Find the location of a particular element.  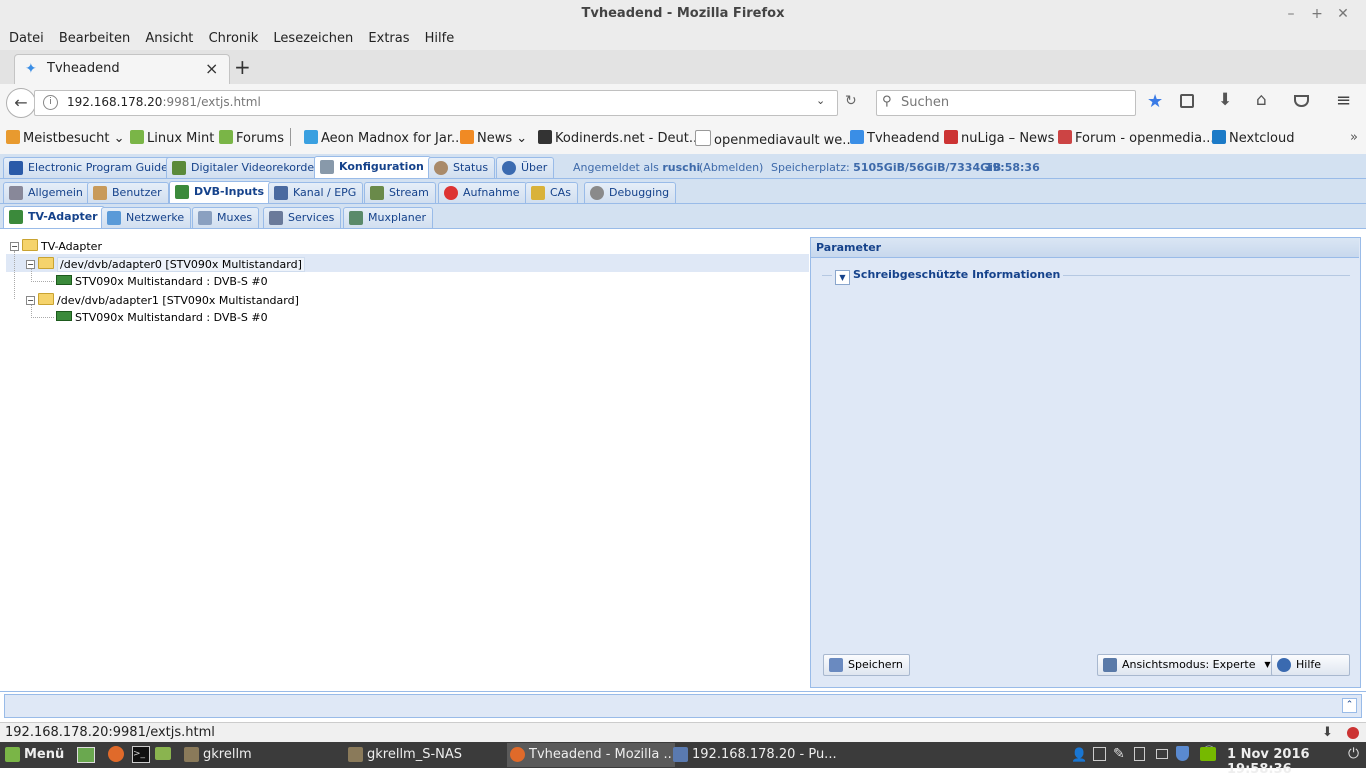

tab-muxes: Muxes is located at coordinates (226, 217).